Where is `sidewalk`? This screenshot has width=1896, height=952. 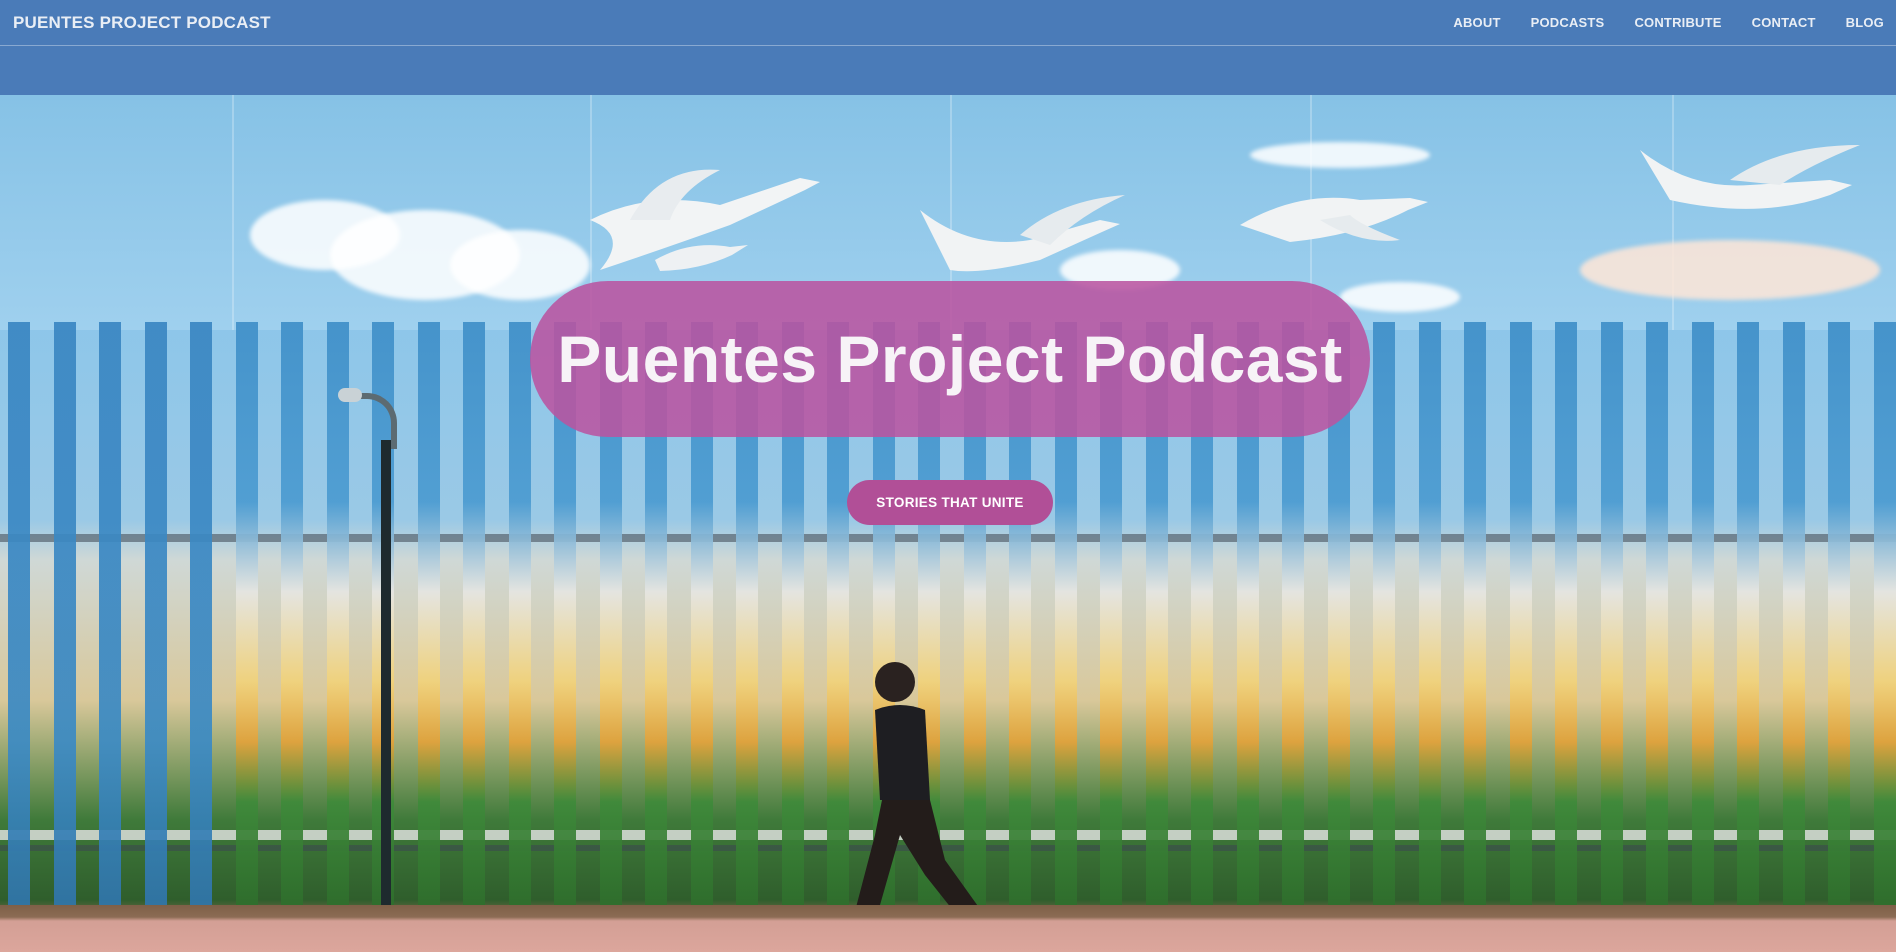
sidewalk is located at coordinates (948, 928).